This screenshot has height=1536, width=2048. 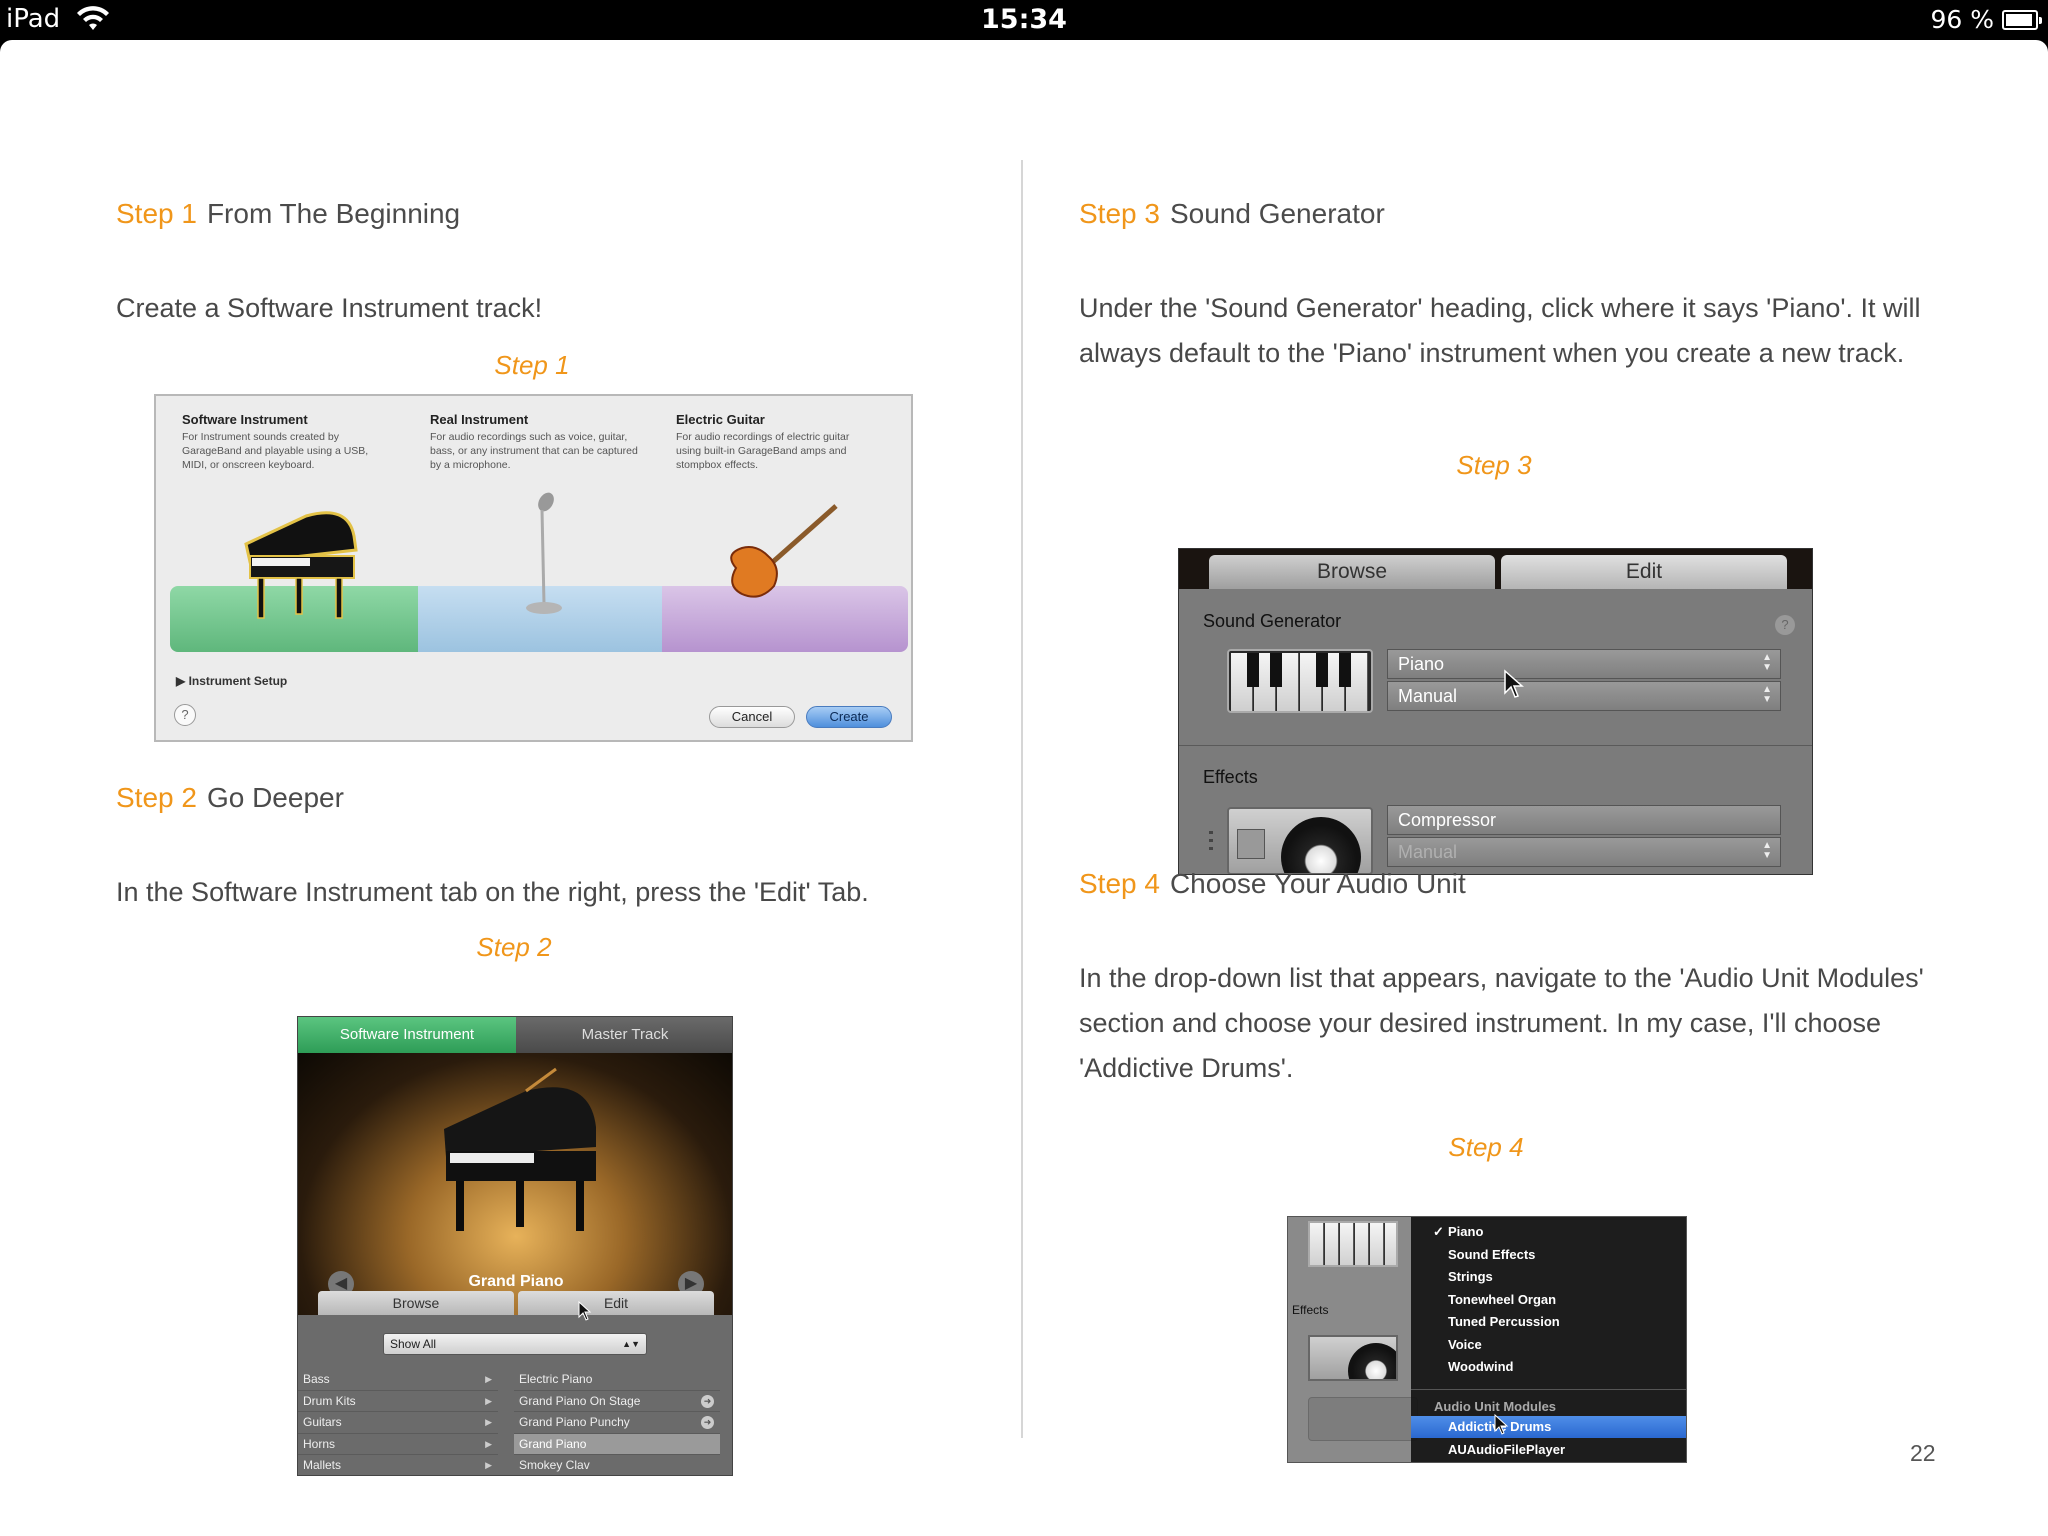 I want to click on empty-slot, so click(x=1363, y=1419).